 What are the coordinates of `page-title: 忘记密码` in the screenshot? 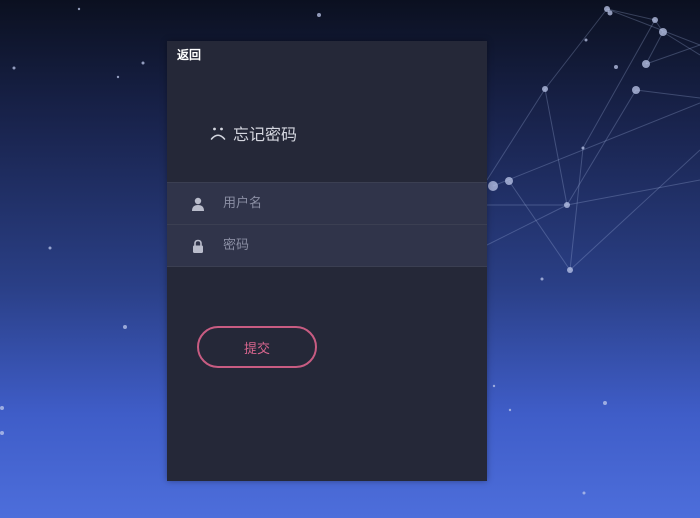 It's located at (265, 134).